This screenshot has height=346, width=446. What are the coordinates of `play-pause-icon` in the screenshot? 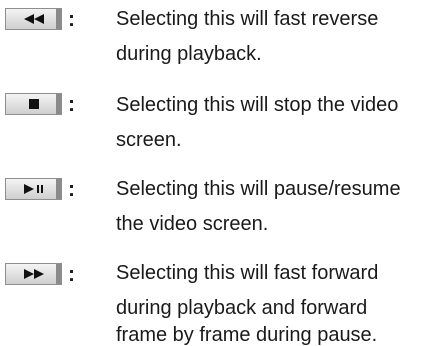 It's located at (33, 189).